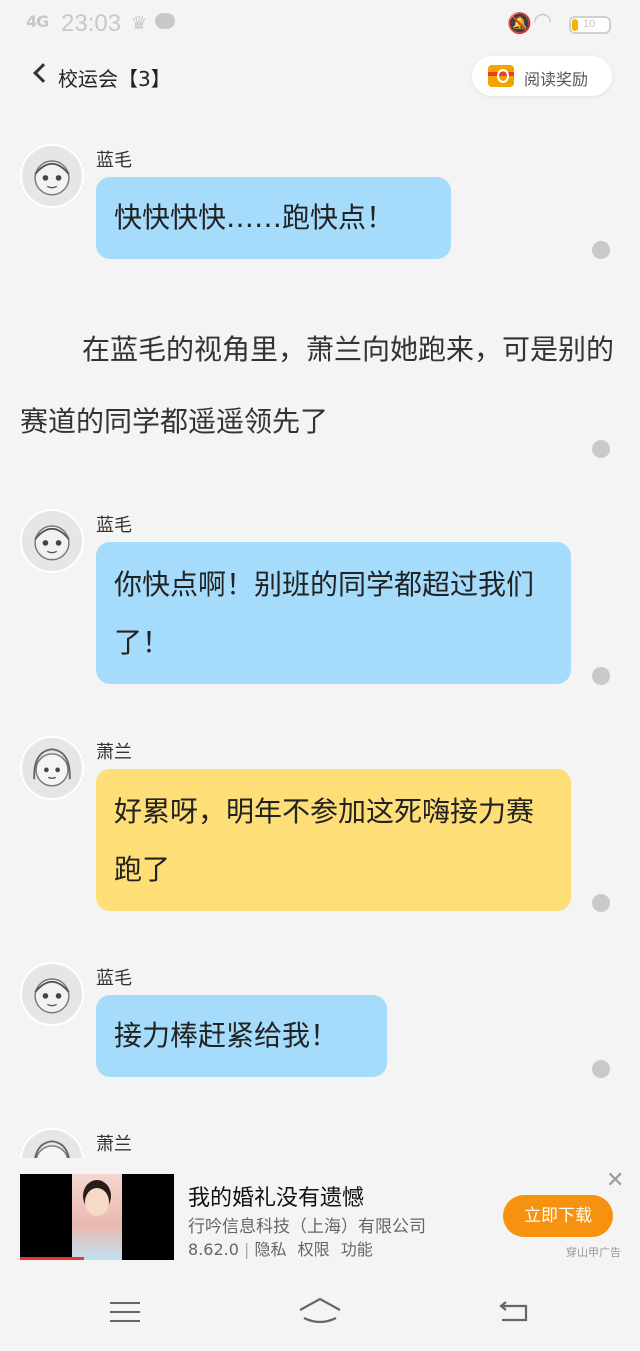  I want to click on crown-icon: ♛, so click(139, 23).